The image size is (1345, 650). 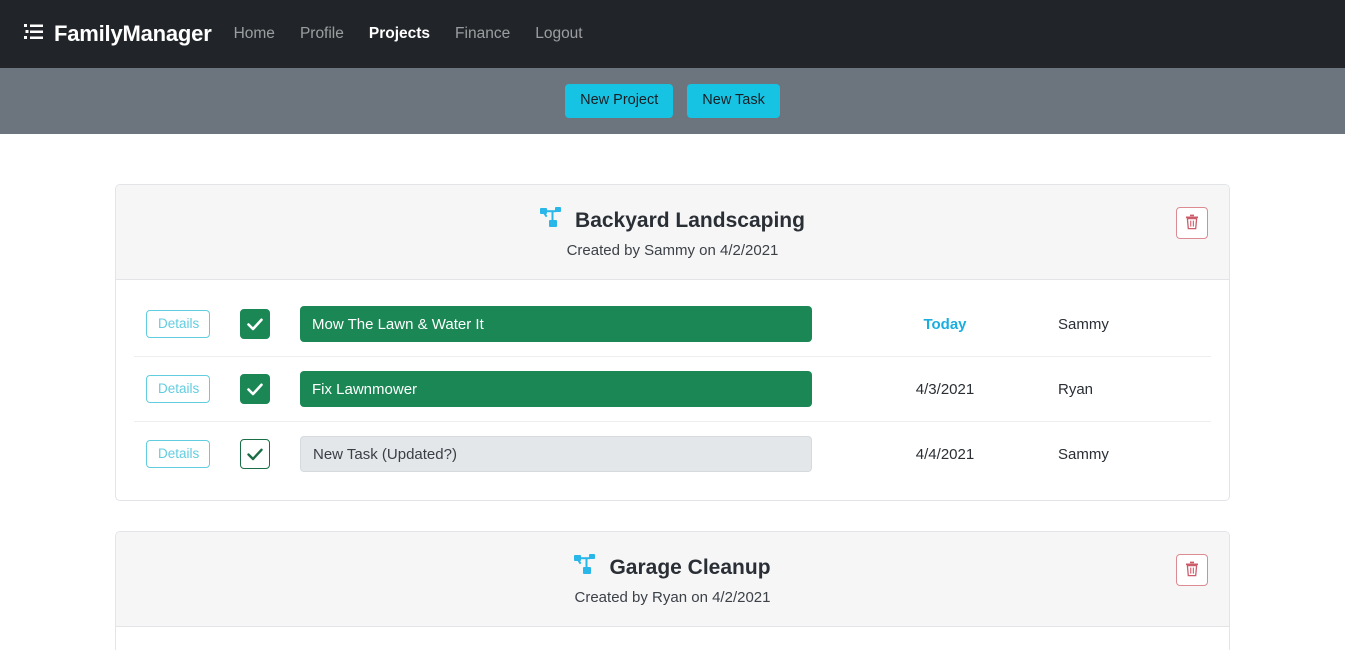 I want to click on task-name-bar: Fix Lawnmower, so click(x=556, y=389).